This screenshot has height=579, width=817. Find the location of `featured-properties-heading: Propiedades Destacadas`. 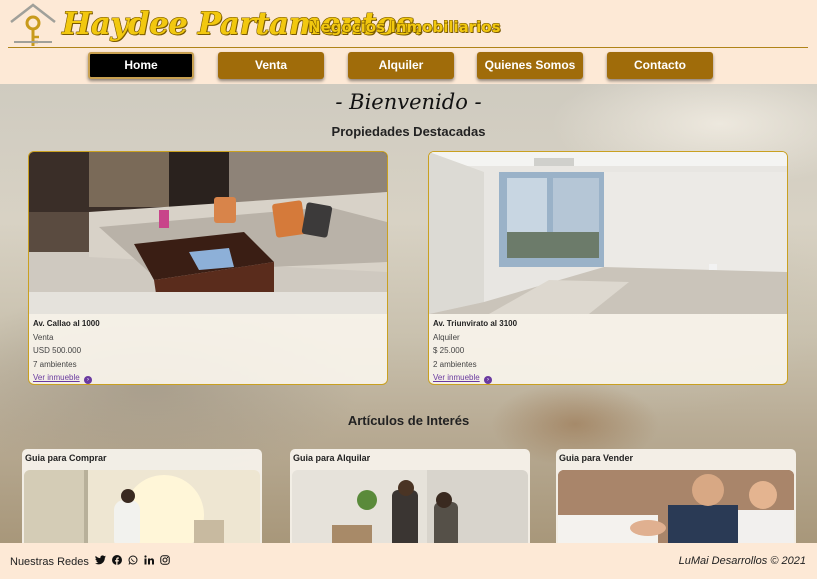

featured-properties-heading: Propiedades Destacadas is located at coordinates (408, 131).